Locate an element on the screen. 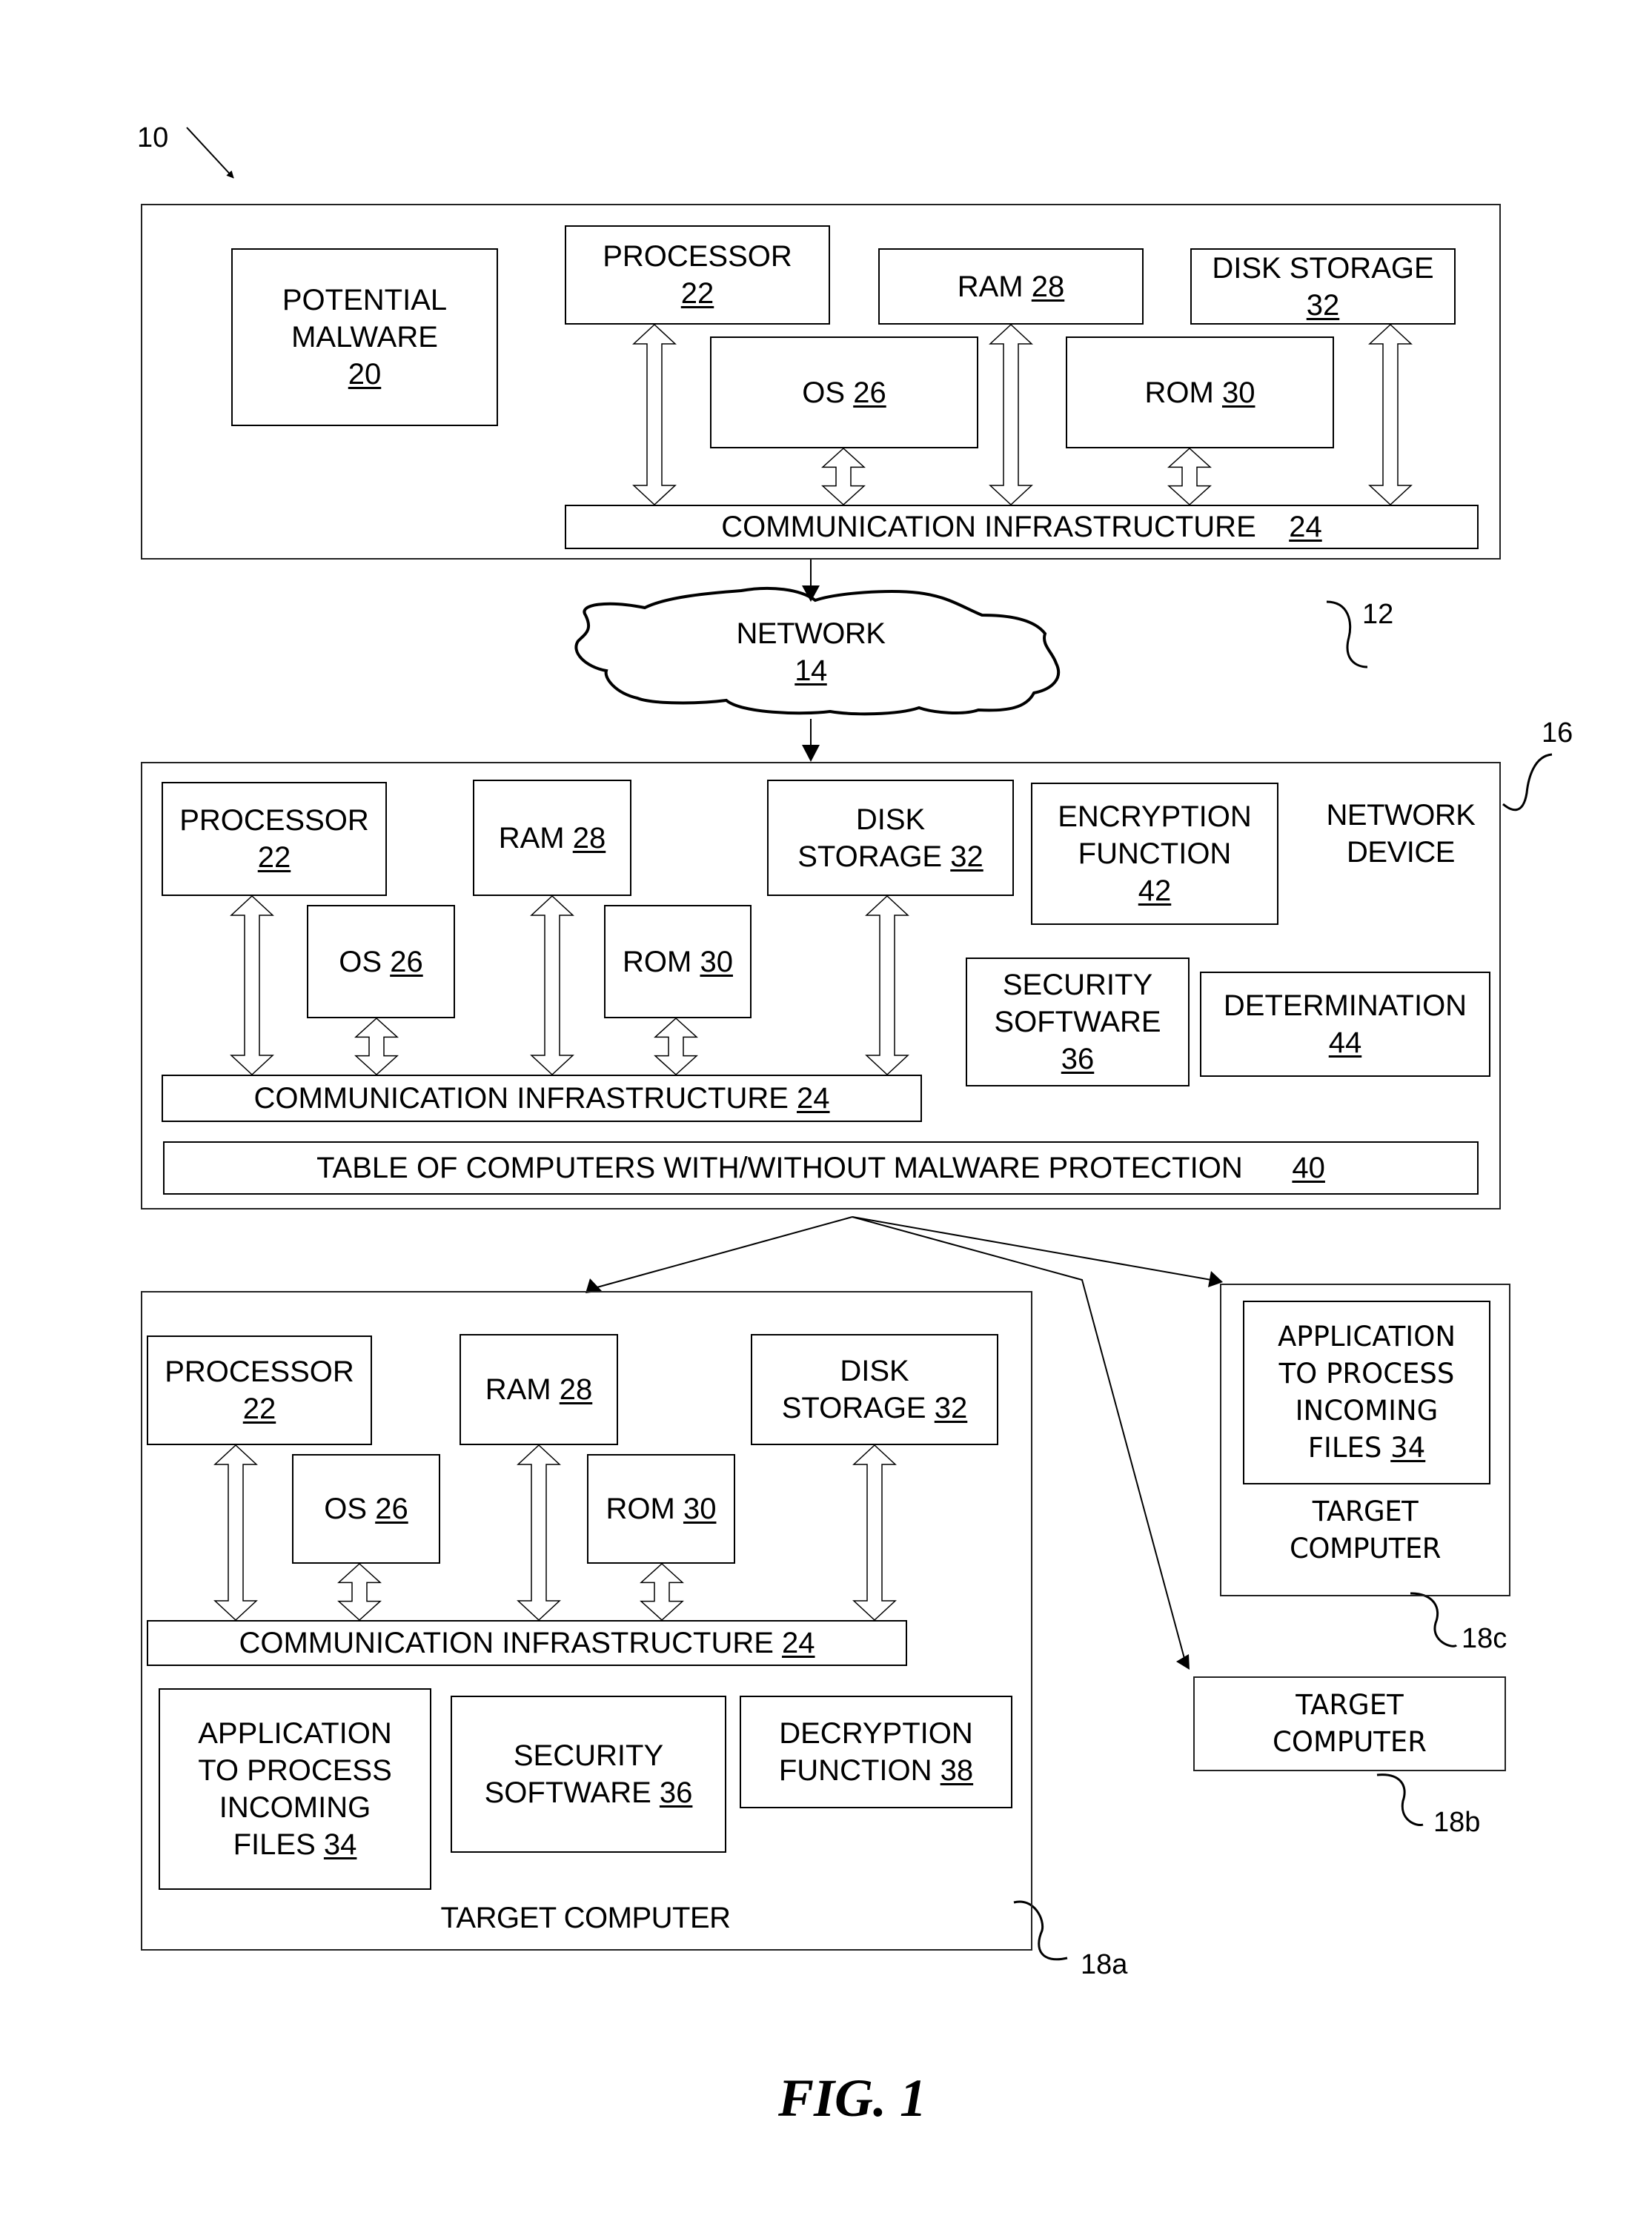 Image resolution: width=1652 pixels, height=2230 pixels. tc-app-ref: 34 is located at coordinates (1408, 1448).